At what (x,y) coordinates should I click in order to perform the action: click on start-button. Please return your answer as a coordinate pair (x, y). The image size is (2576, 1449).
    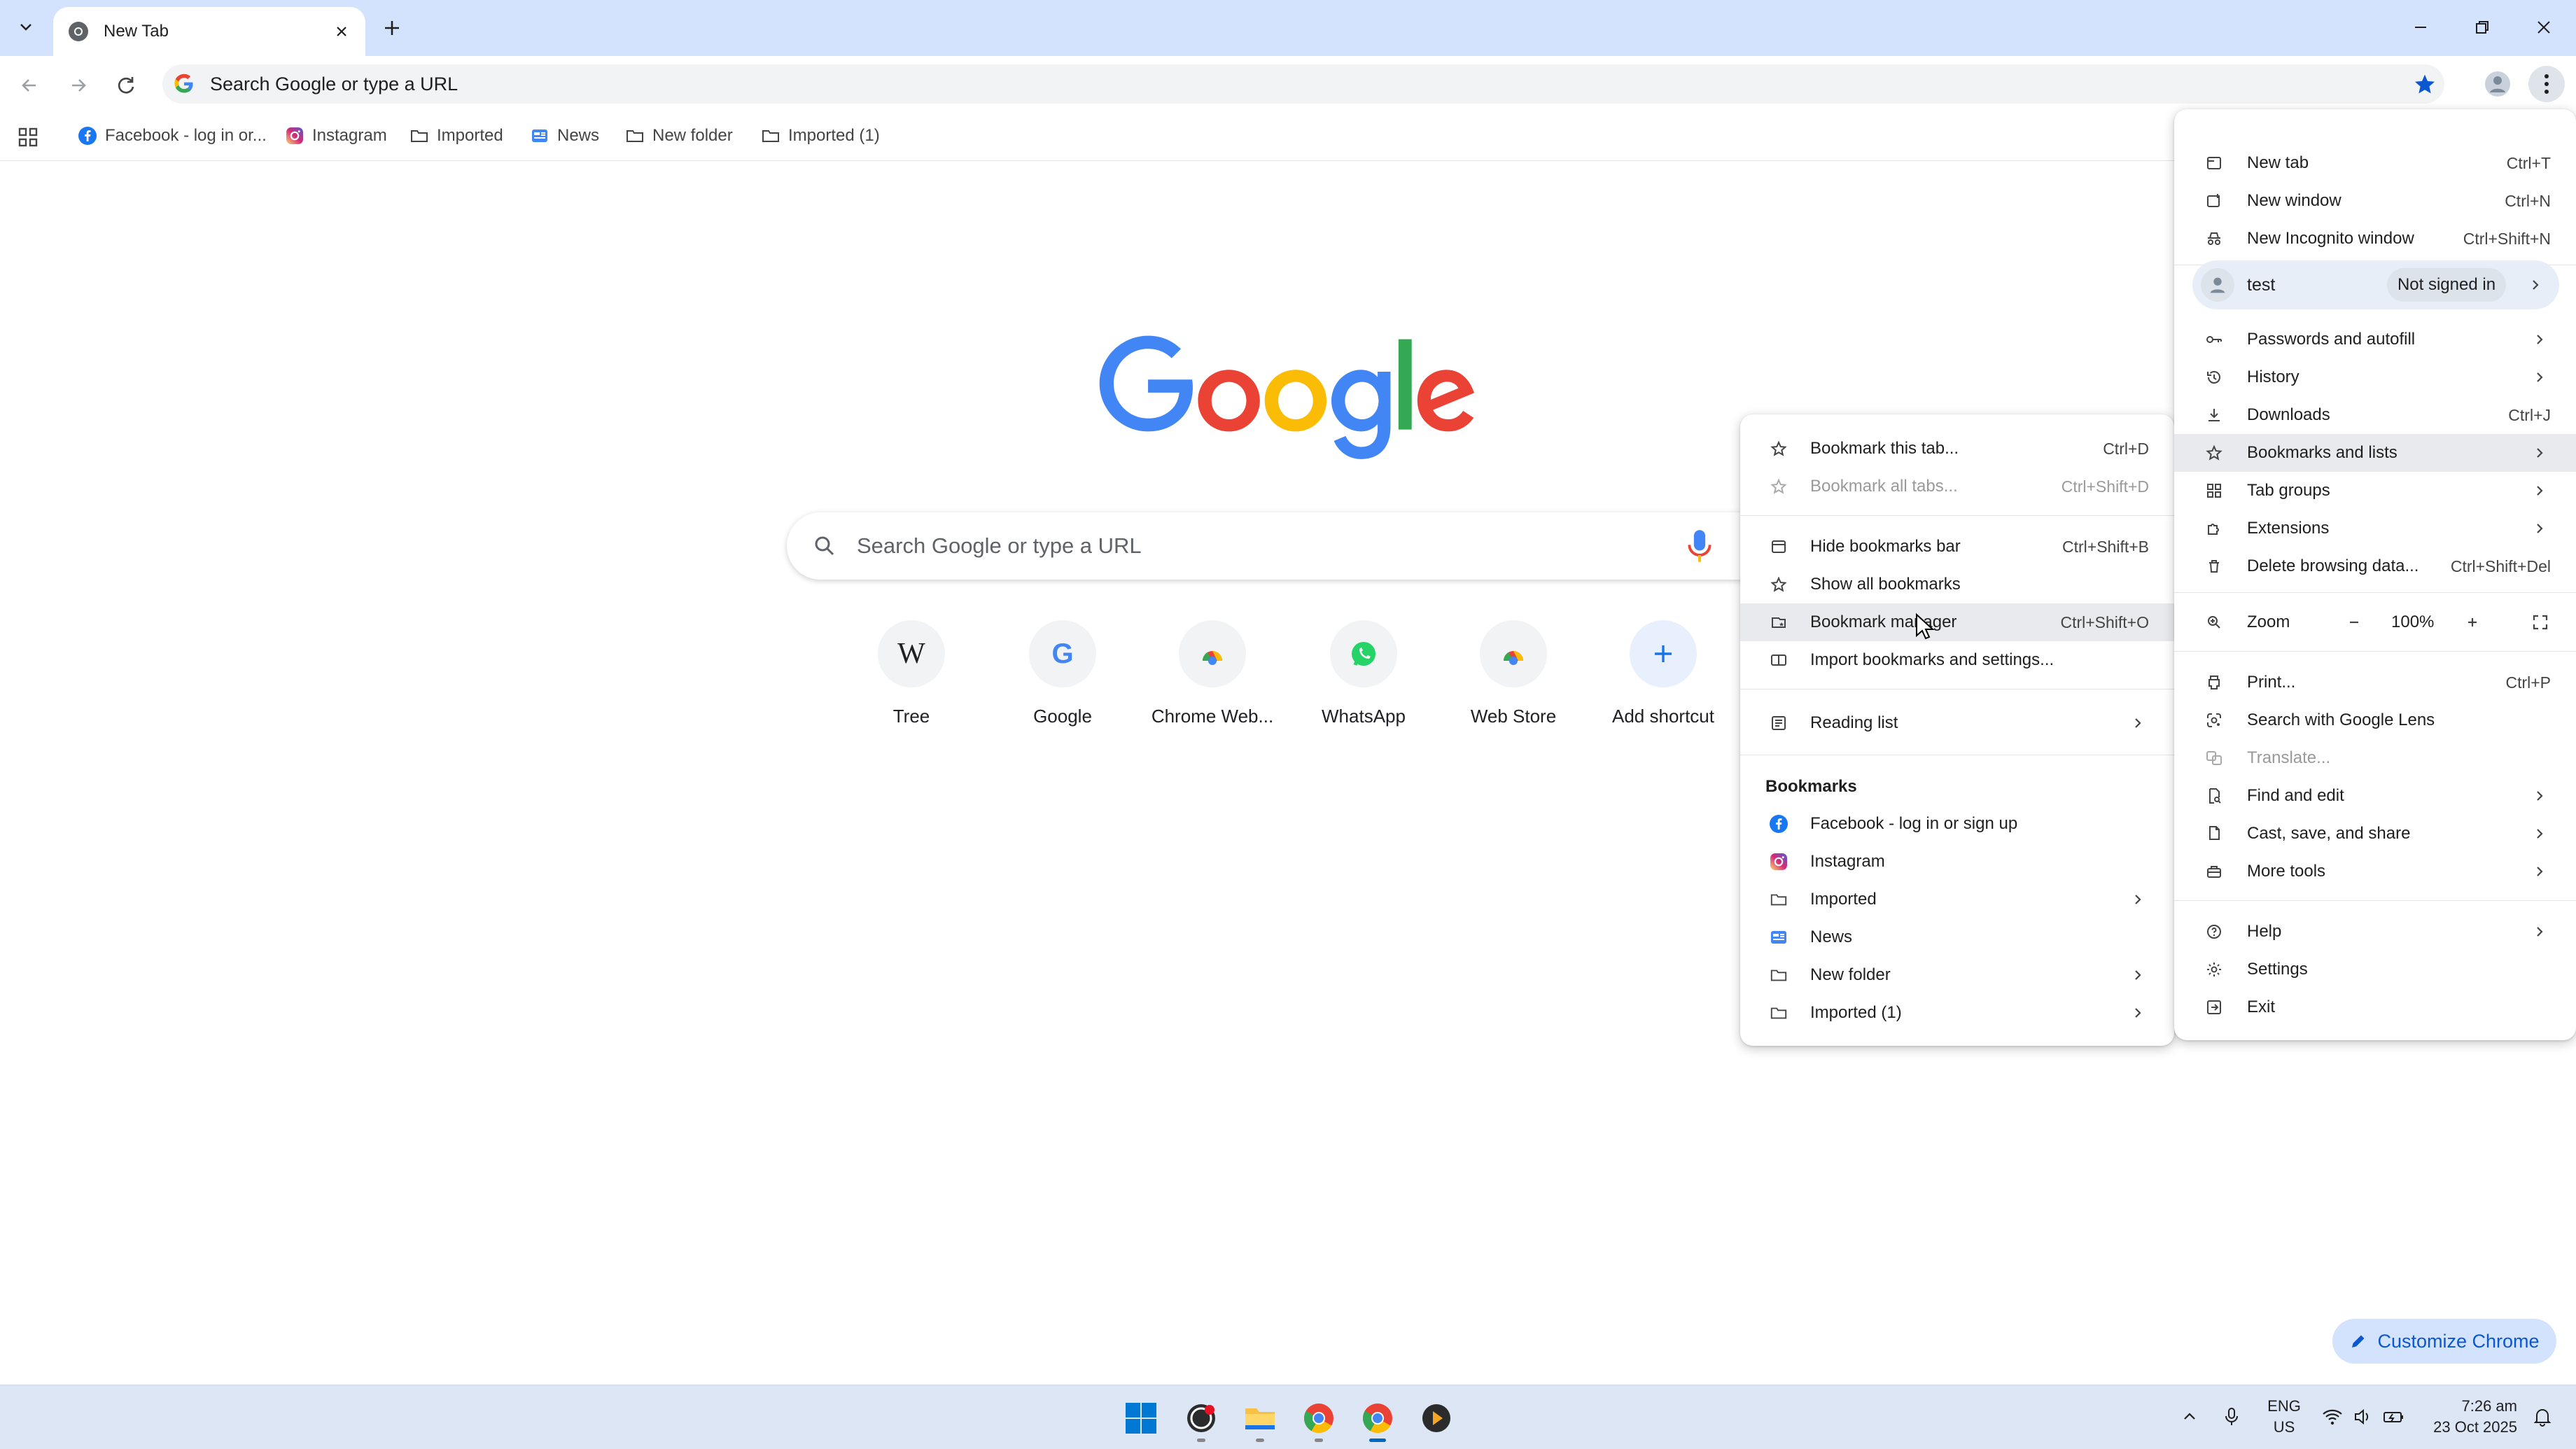
    Looking at the image, I should click on (1141, 1418).